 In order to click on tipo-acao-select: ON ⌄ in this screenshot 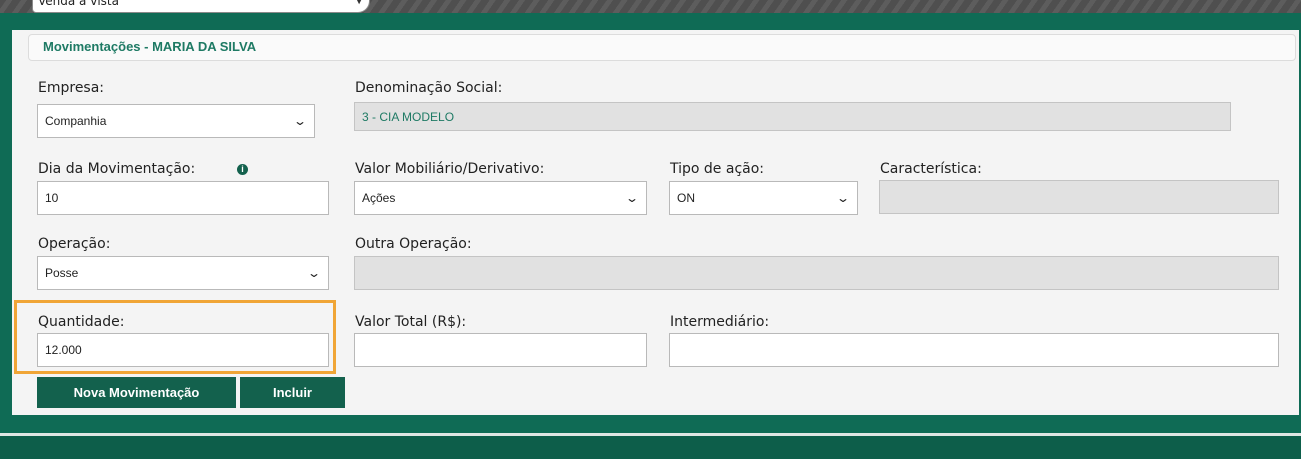, I will do `click(763, 198)`.